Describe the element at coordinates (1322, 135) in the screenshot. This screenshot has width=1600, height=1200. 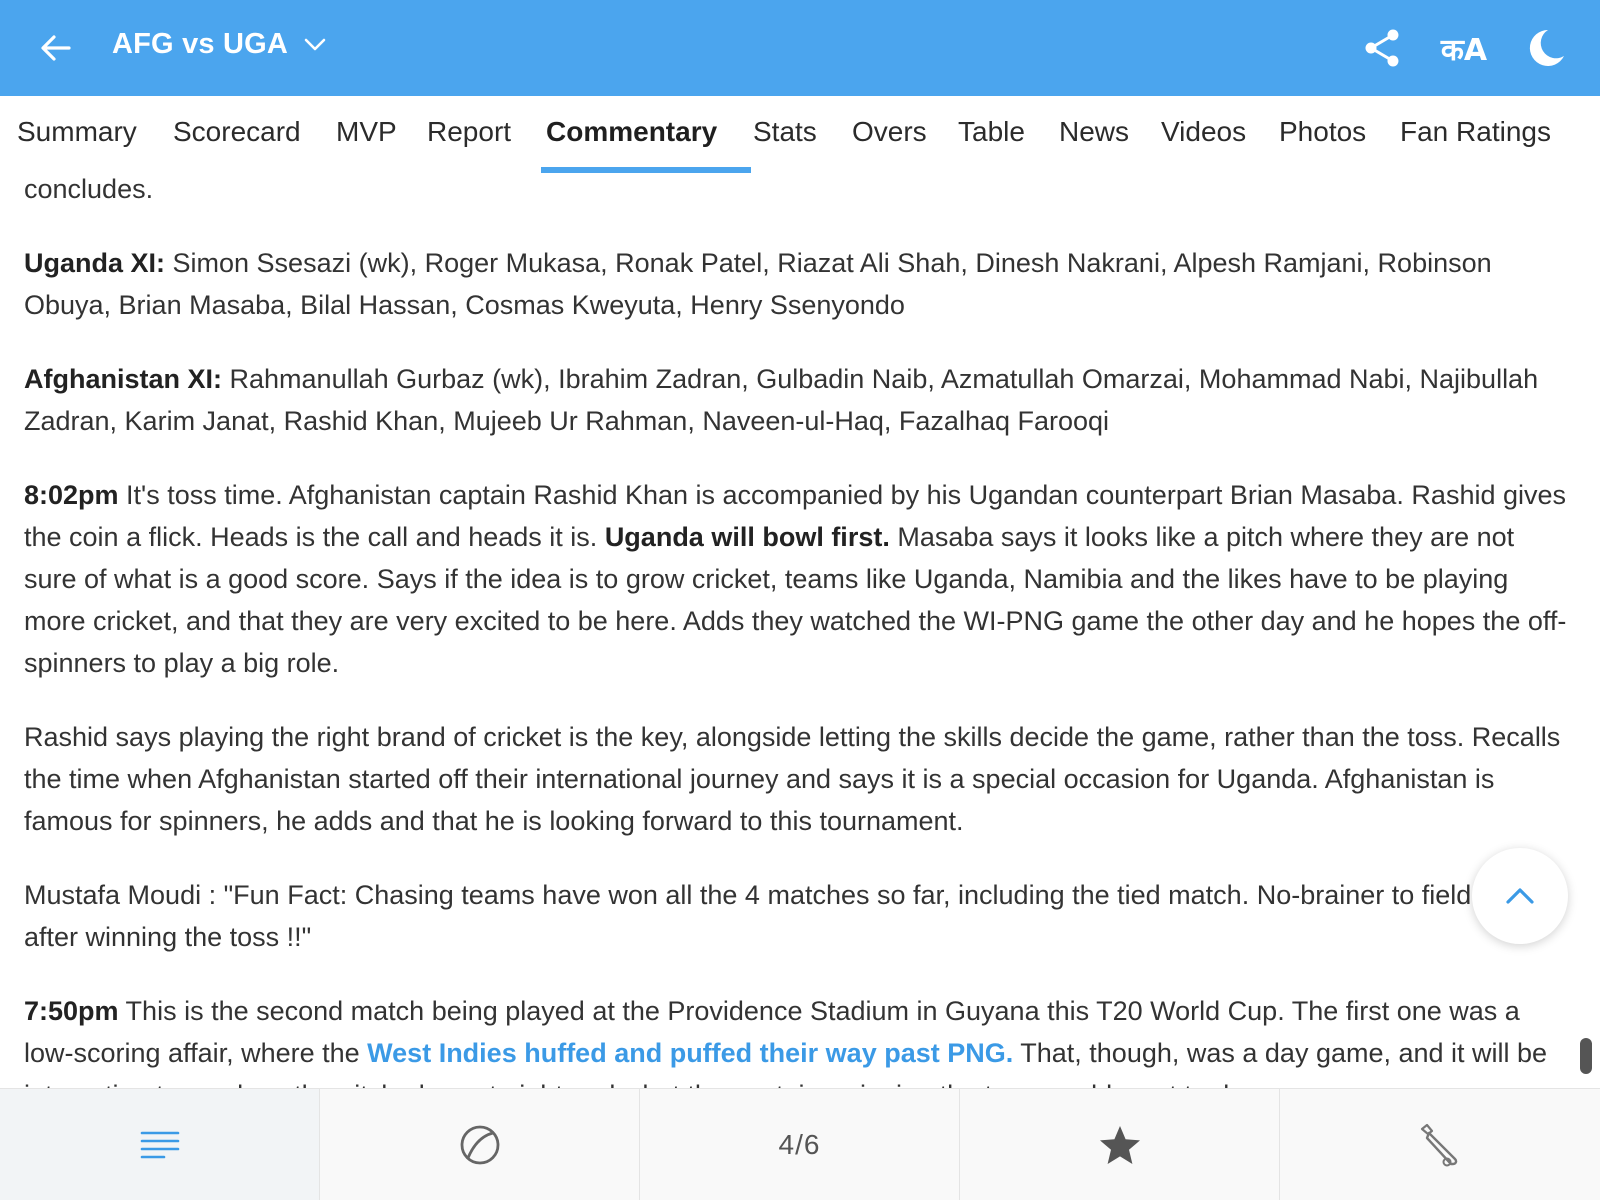
I see `tab-photos: Photos` at that location.